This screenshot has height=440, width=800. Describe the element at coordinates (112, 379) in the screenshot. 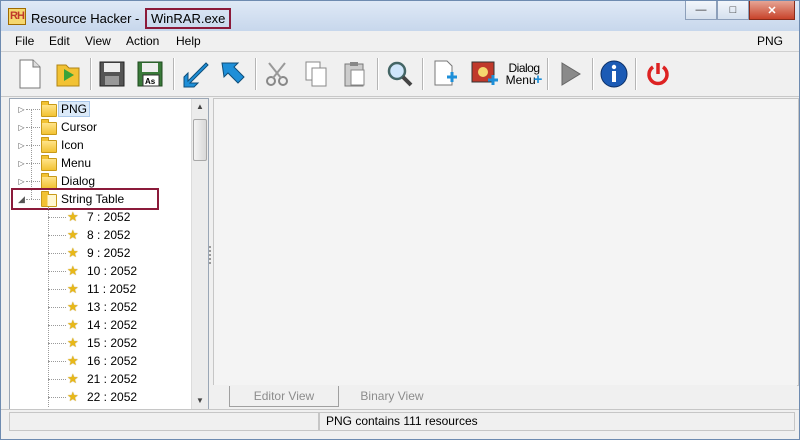

I see `tree-child-21: 21 : 2052` at that location.